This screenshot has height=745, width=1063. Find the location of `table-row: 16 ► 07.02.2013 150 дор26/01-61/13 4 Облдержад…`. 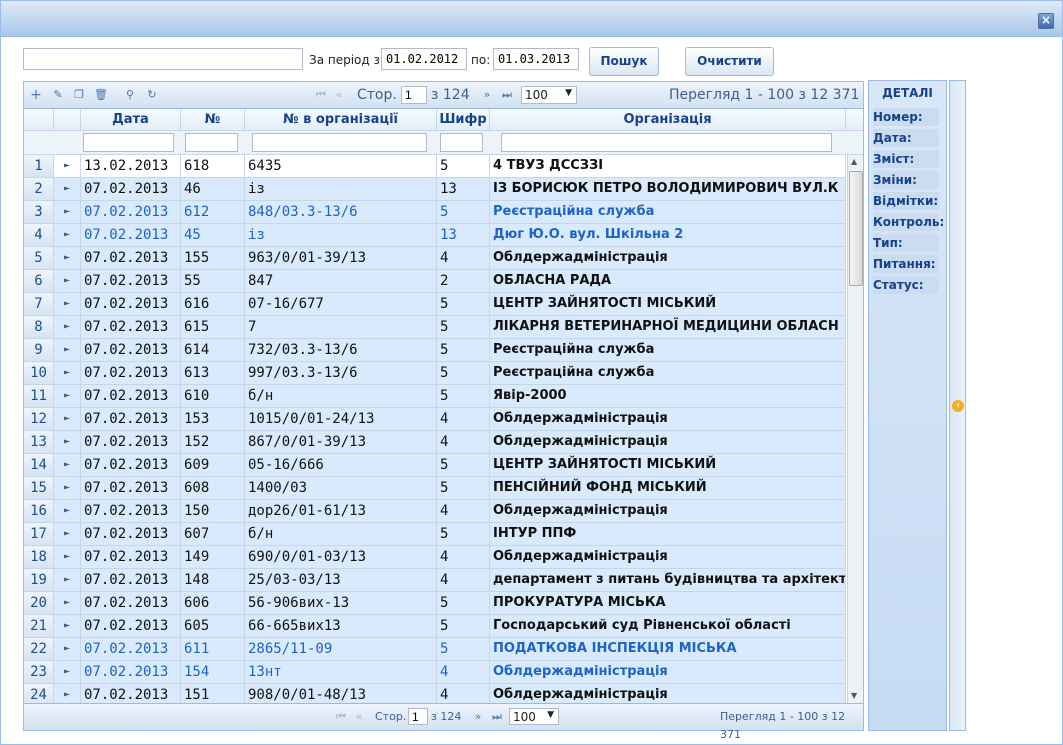

table-row: 16 ► 07.02.2013 150 дор26/01-61/13 4 Облдержад… is located at coordinates (435, 511).